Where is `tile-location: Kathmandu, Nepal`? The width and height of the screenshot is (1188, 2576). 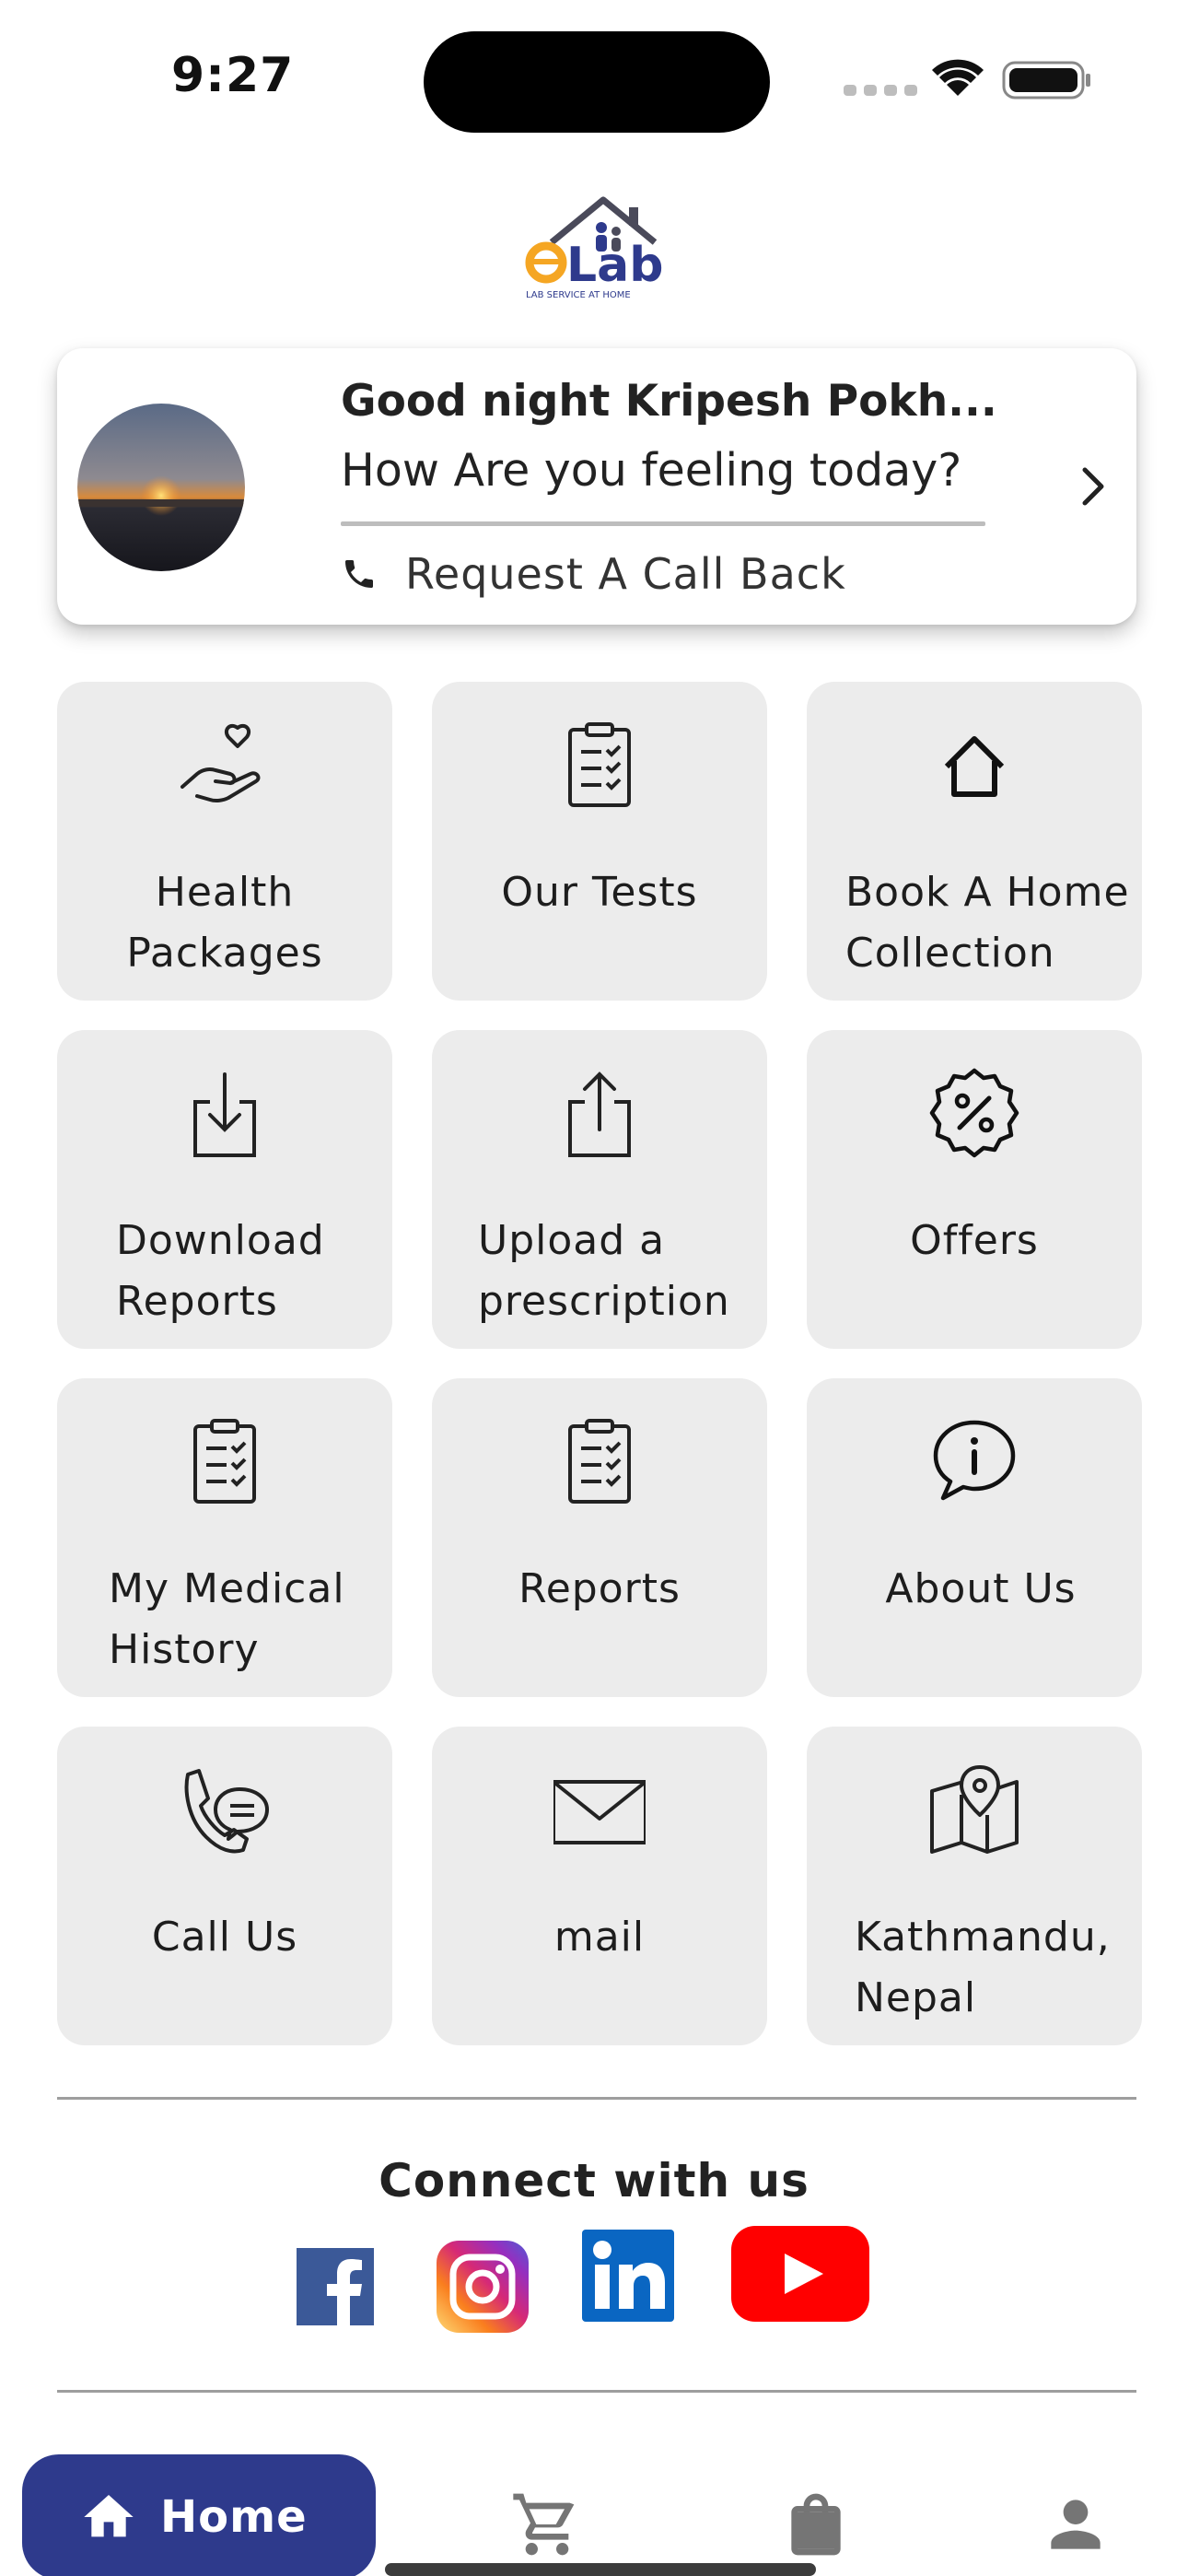 tile-location: Kathmandu, Nepal is located at coordinates (974, 1886).